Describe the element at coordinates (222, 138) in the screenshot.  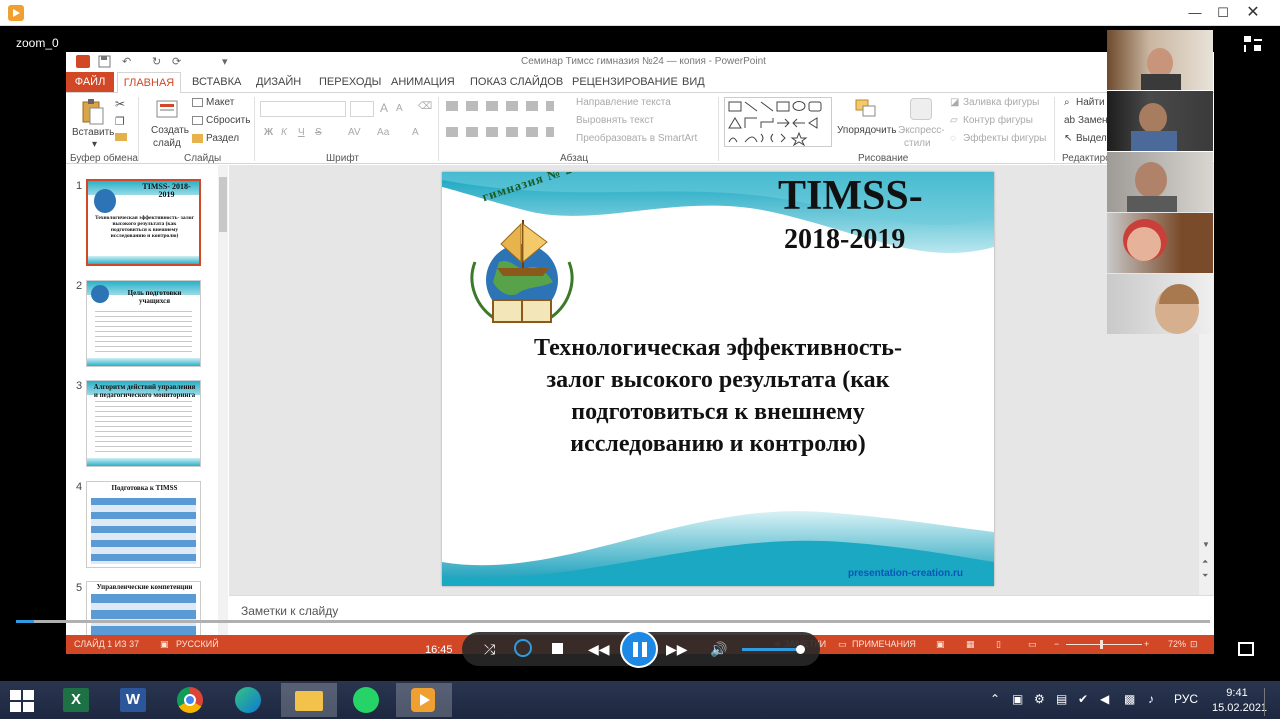
I see `section-button: Раздел` at that location.